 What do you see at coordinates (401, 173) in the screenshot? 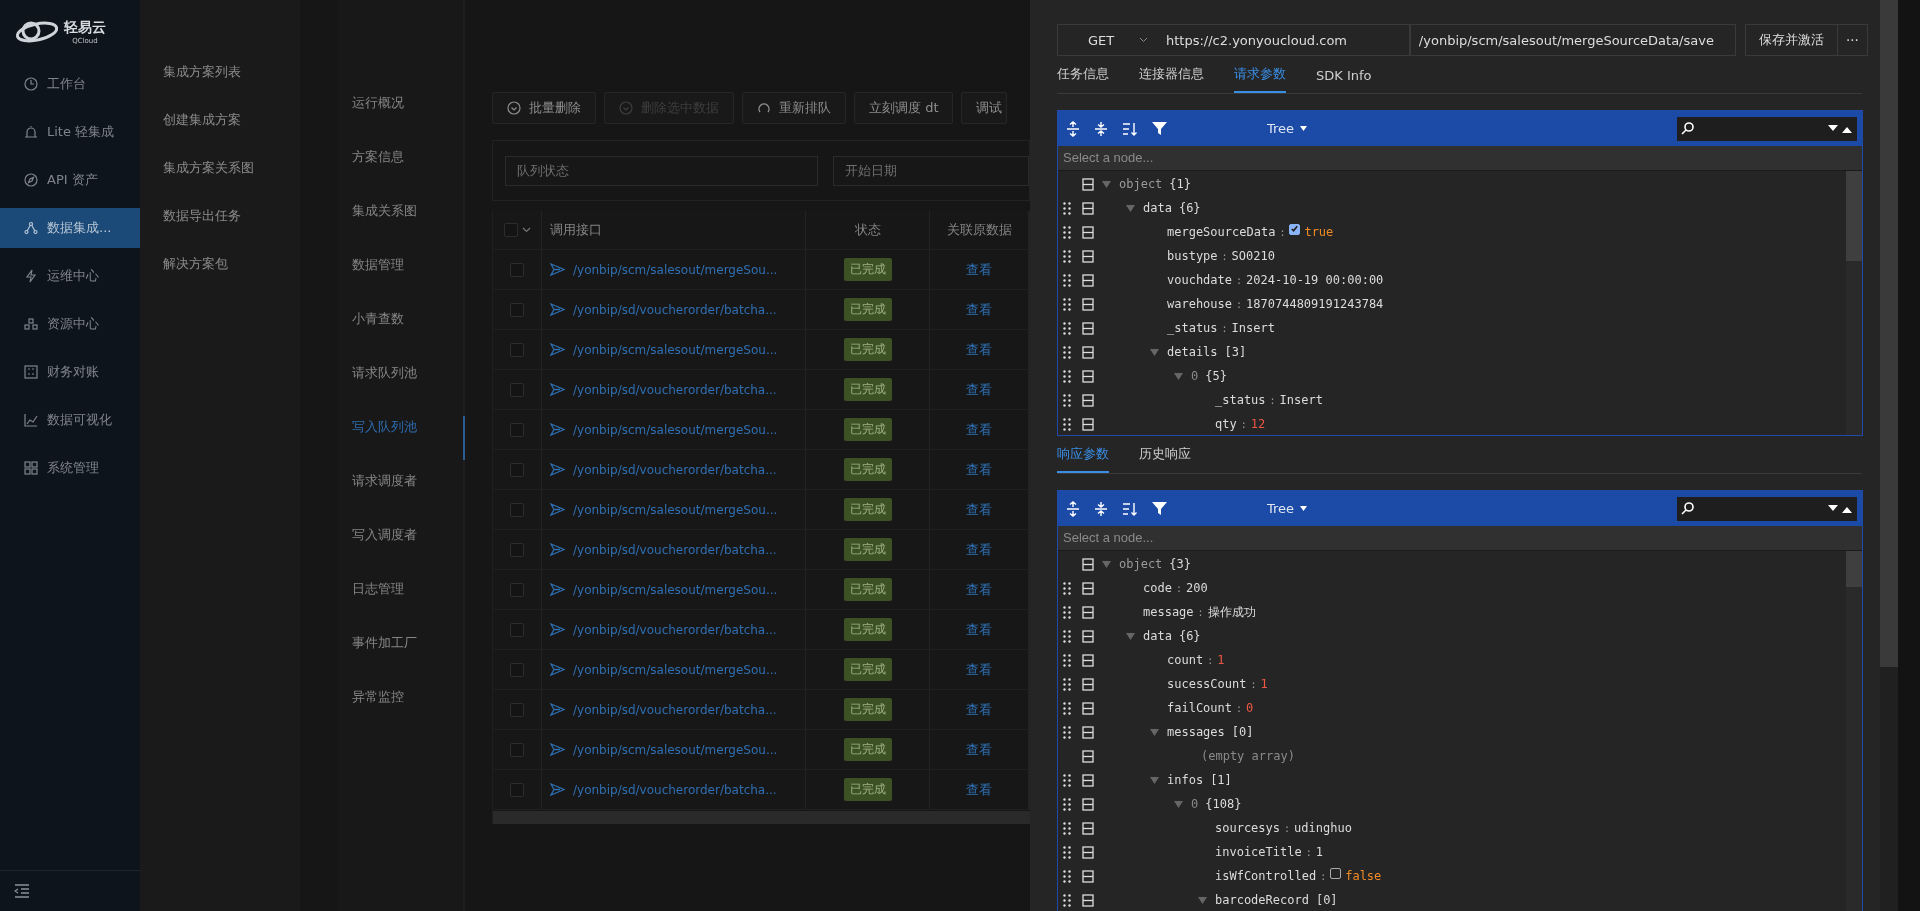
I see `side-tab: 方案信息` at bounding box center [401, 173].